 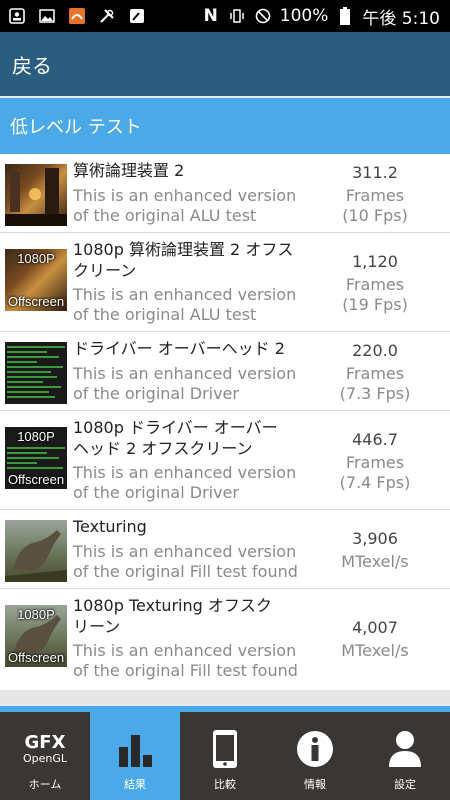 What do you see at coordinates (45, 784) in the screenshot?
I see `tab-home-label: ホーム` at bounding box center [45, 784].